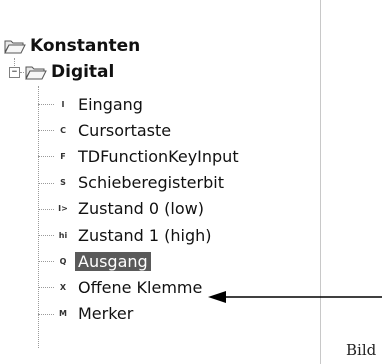 The height and width of the screenshot is (364, 386). I want to click on block-type-icon: I, so click(63, 104).